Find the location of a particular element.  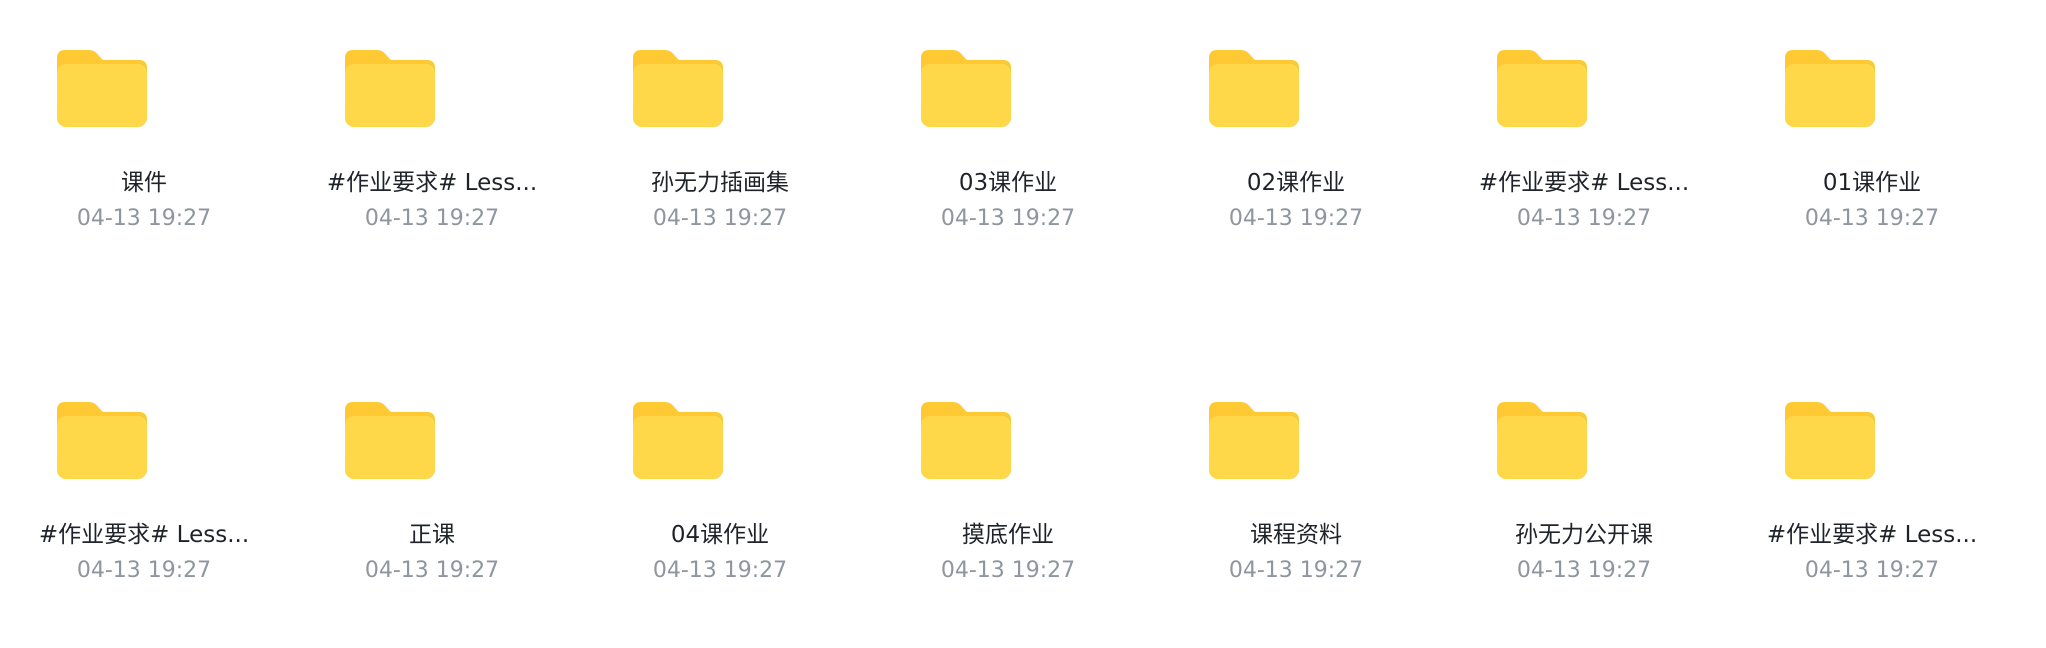

folder-name: 课件 is located at coordinates (144, 183).